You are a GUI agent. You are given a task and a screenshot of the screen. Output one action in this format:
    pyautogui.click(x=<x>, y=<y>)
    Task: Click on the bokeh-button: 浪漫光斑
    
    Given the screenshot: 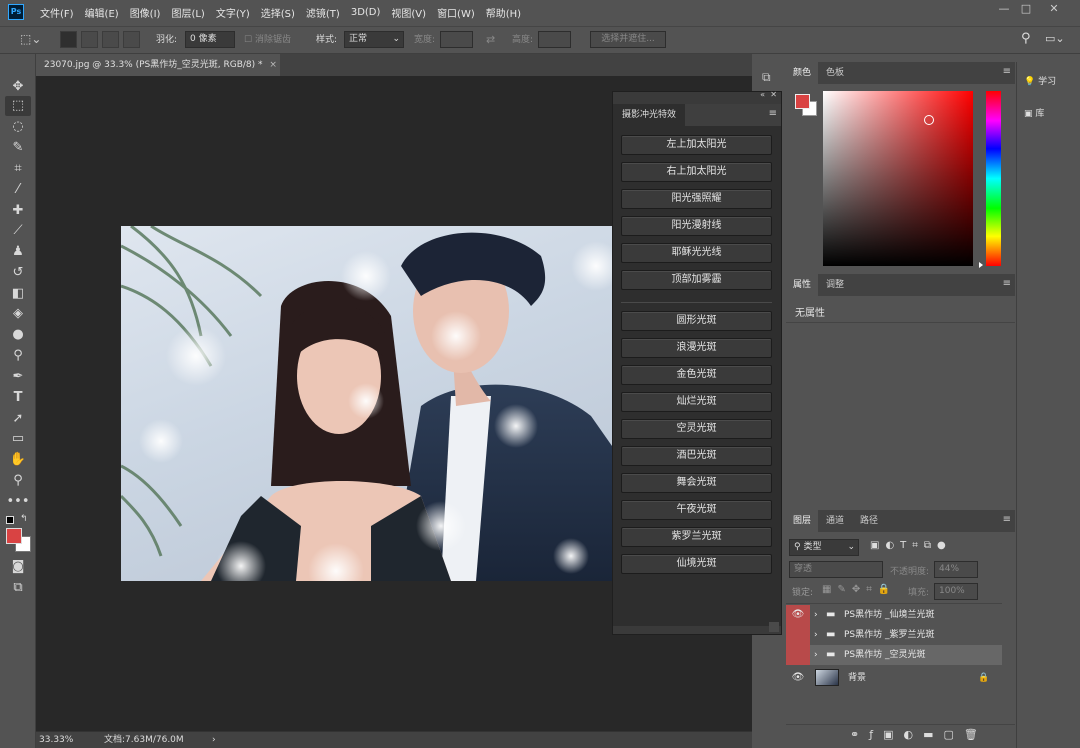 What is the action you would take?
    pyautogui.click(x=696, y=348)
    